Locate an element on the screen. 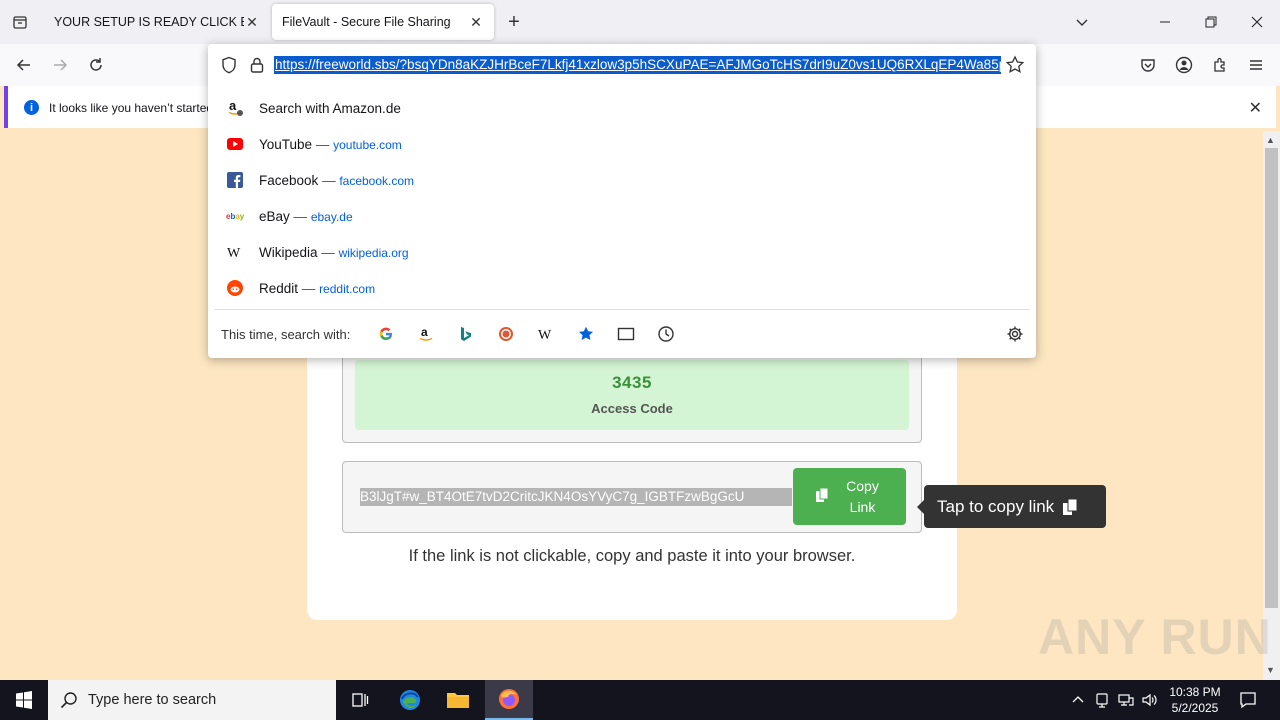 This screenshot has height=720, width=1280. clock-time: 10:38 PM is located at coordinates (1195, 692).